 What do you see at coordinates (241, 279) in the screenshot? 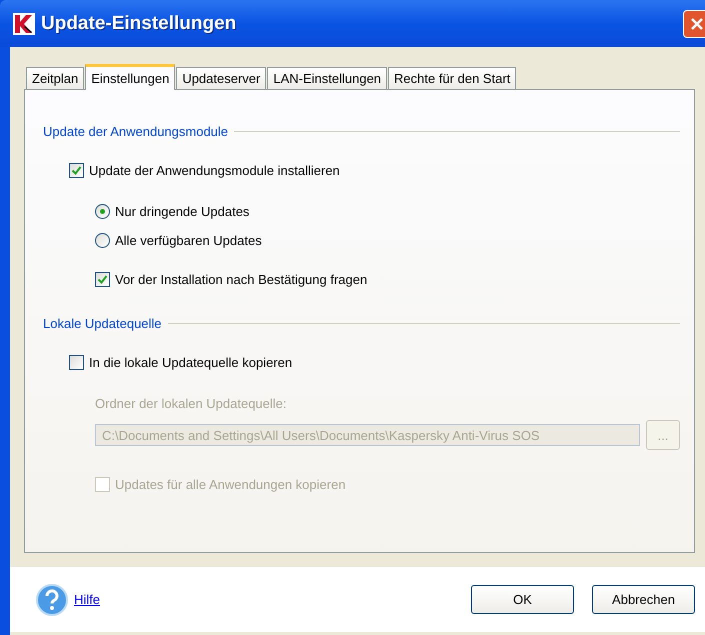
I see `checkbox-label: Vor der Installation nach Bestätigung fragen` at bounding box center [241, 279].